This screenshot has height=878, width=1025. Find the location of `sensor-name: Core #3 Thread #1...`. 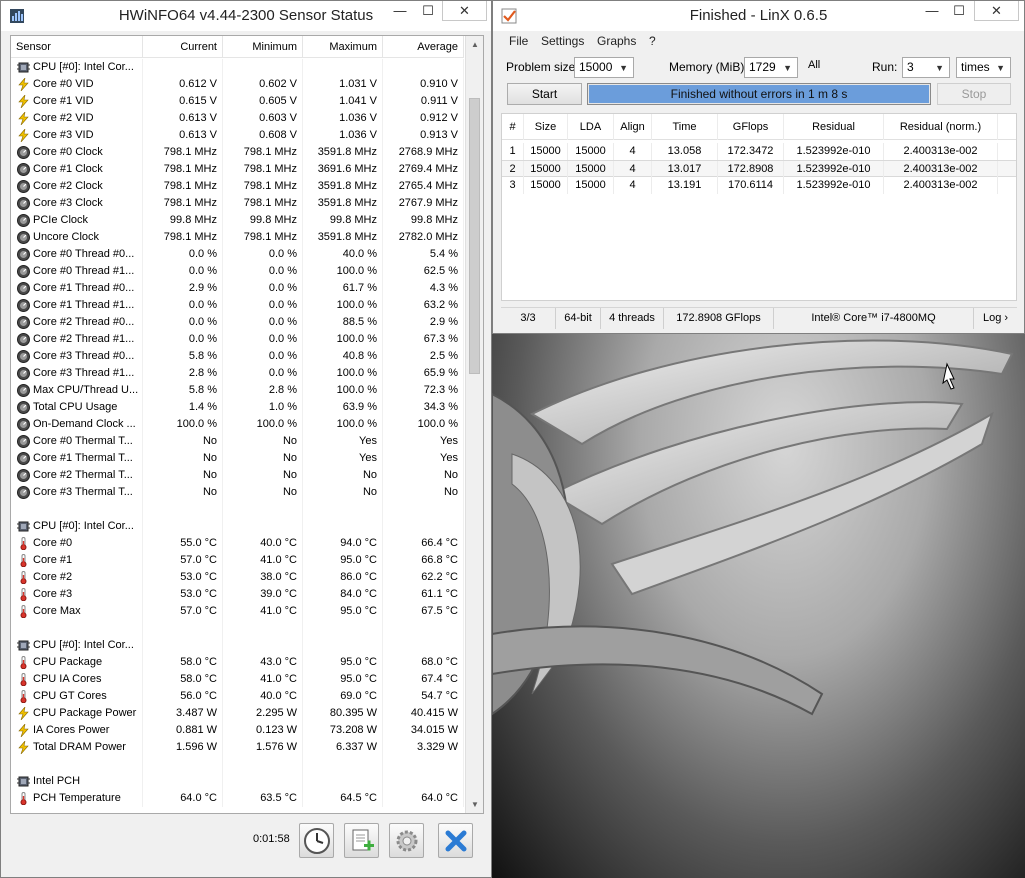

sensor-name: Core #3 Thread #1... is located at coordinates (77, 373).